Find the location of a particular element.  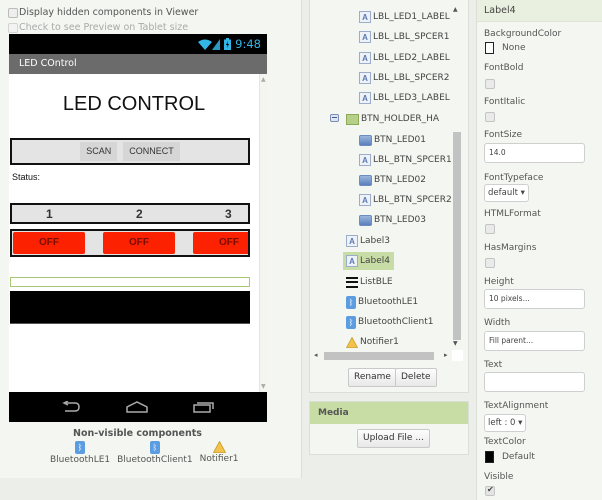

tree-item: ᛒ BluetoothLE1 is located at coordinates (382, 302).